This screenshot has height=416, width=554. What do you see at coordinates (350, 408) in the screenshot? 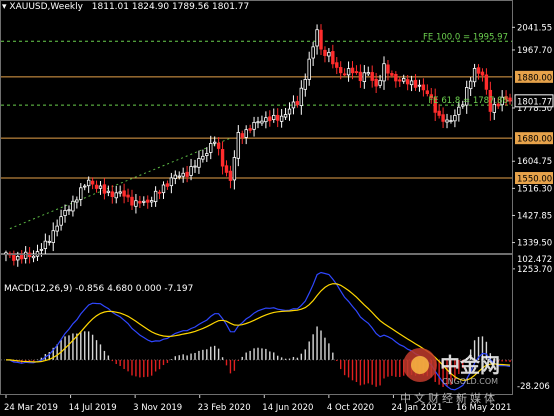
I see `time-tick-label: 4 Oct 2020` at bounding box center [350, 408].